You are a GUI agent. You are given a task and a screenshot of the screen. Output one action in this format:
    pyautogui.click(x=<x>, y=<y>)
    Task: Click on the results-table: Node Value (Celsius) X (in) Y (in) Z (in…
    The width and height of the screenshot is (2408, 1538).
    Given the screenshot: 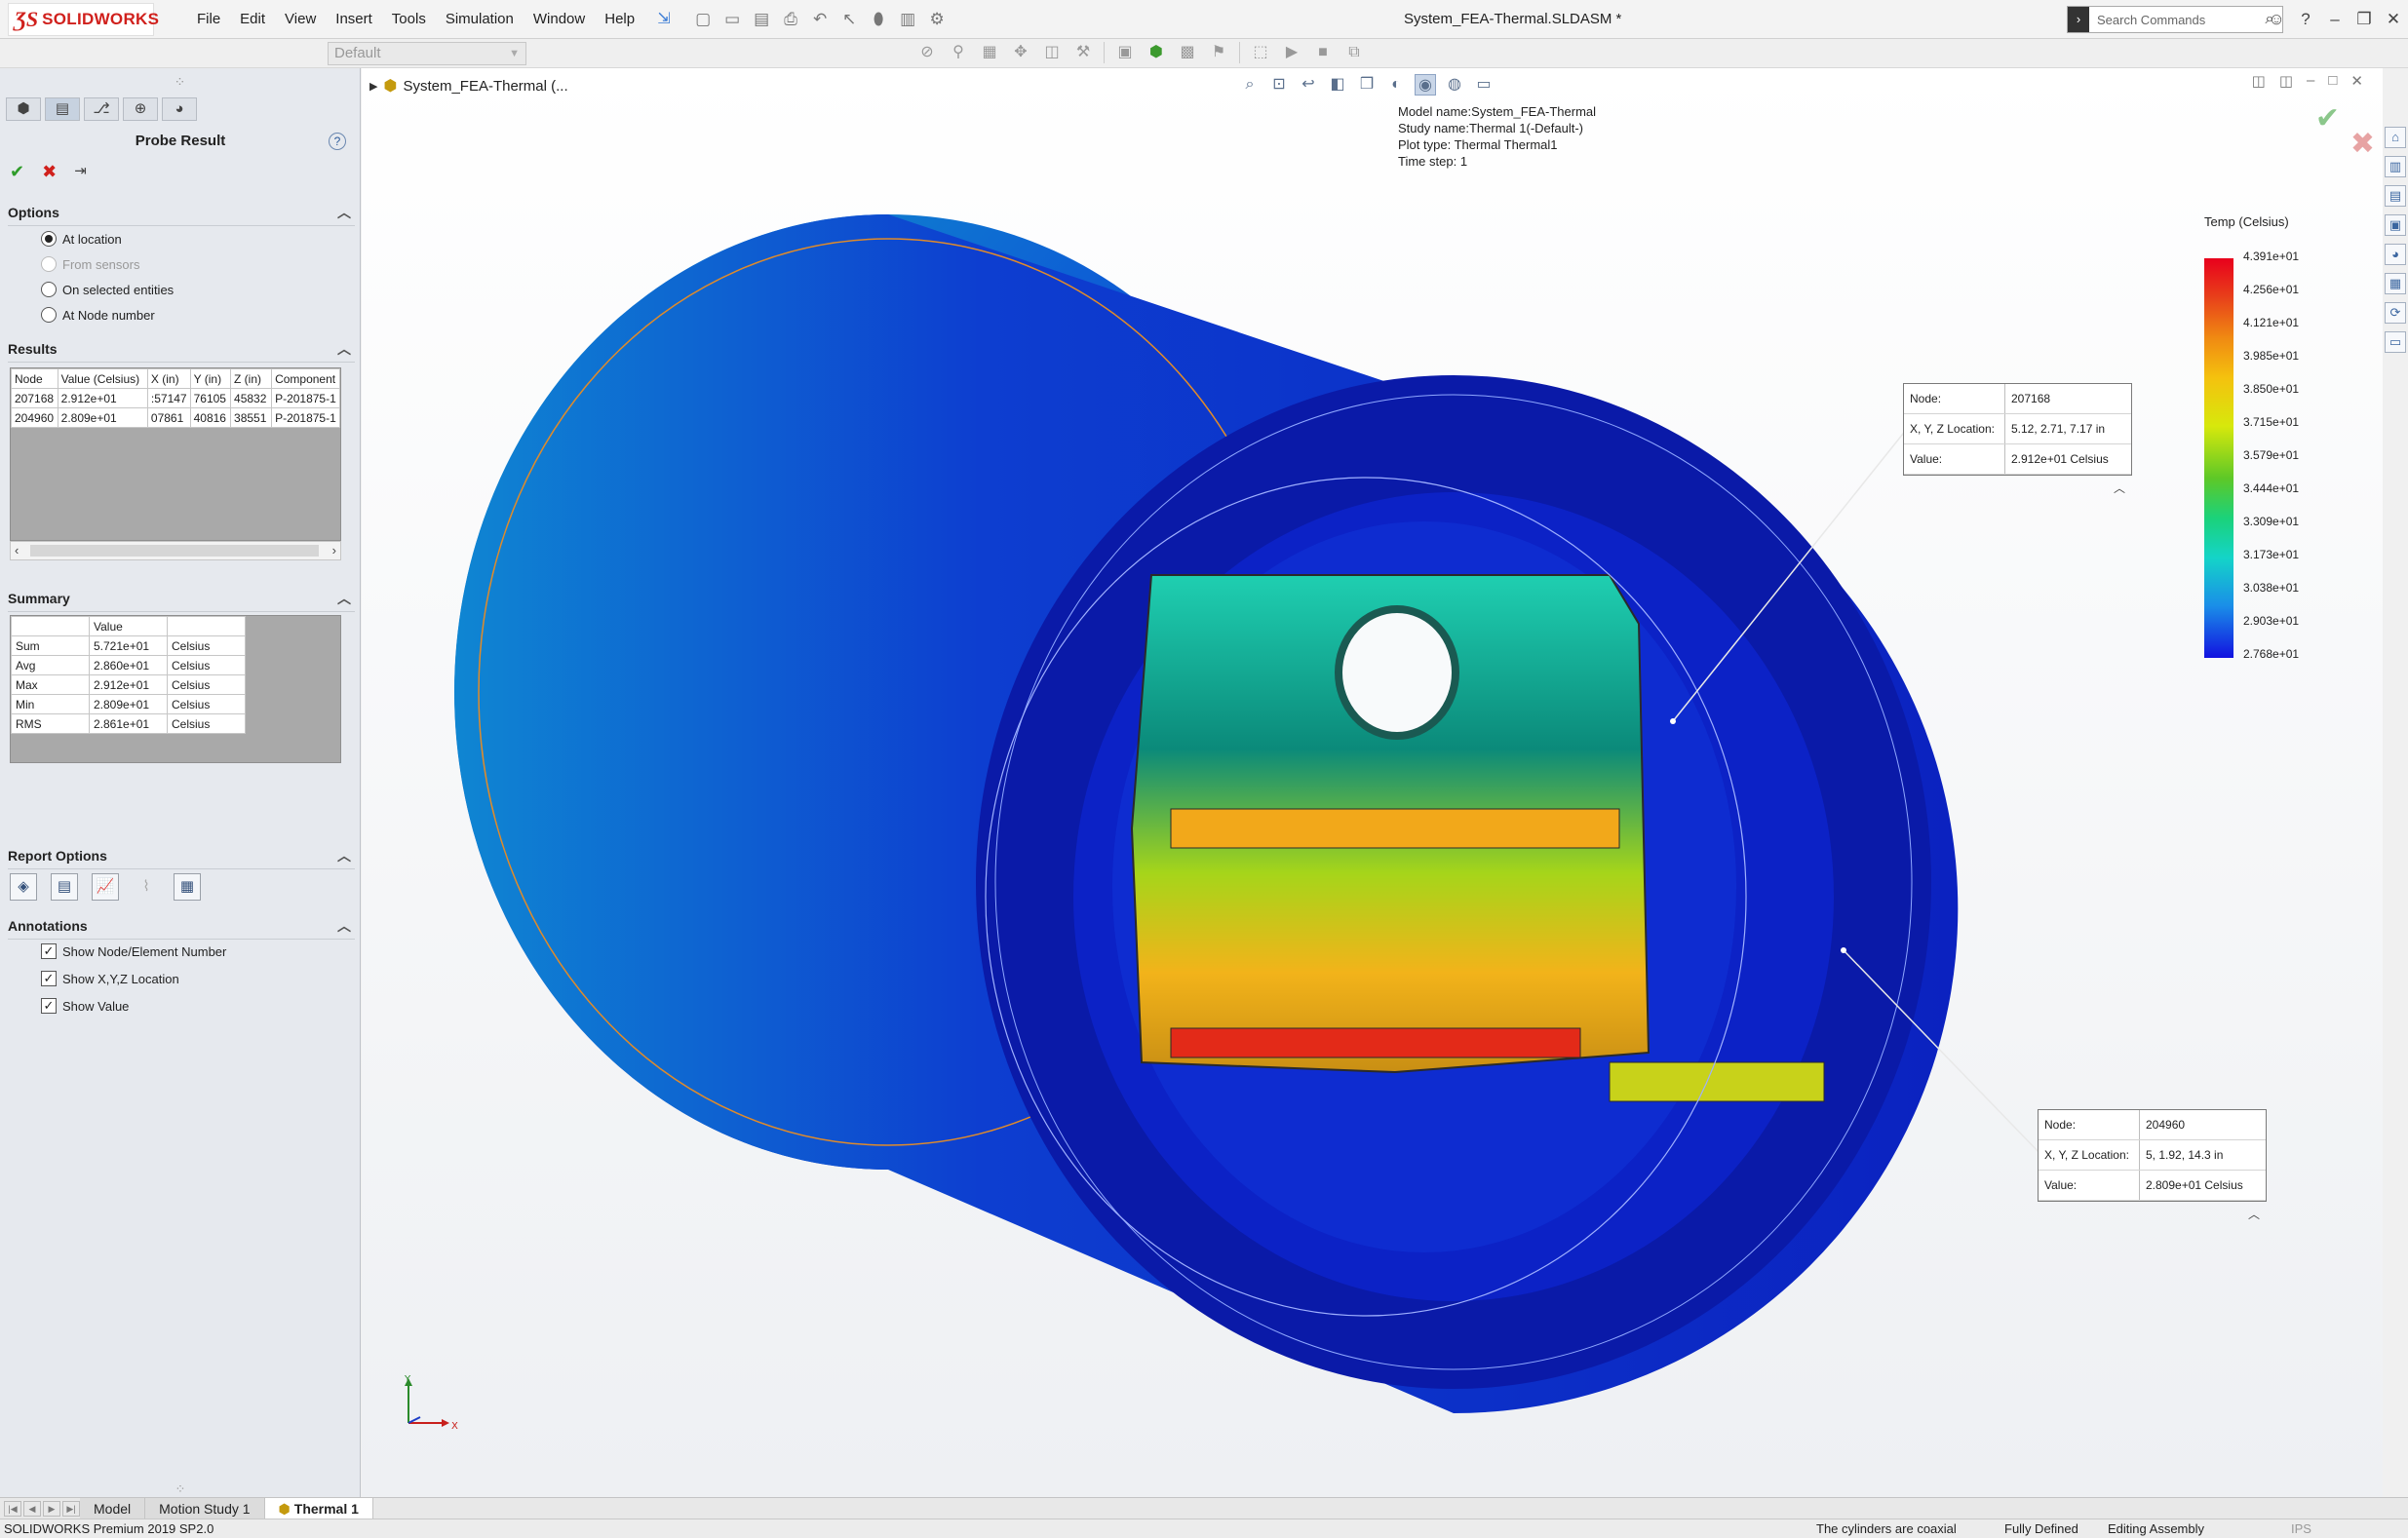 What is the action you would take?
    pyautogui.click(x=175, y=454)
    